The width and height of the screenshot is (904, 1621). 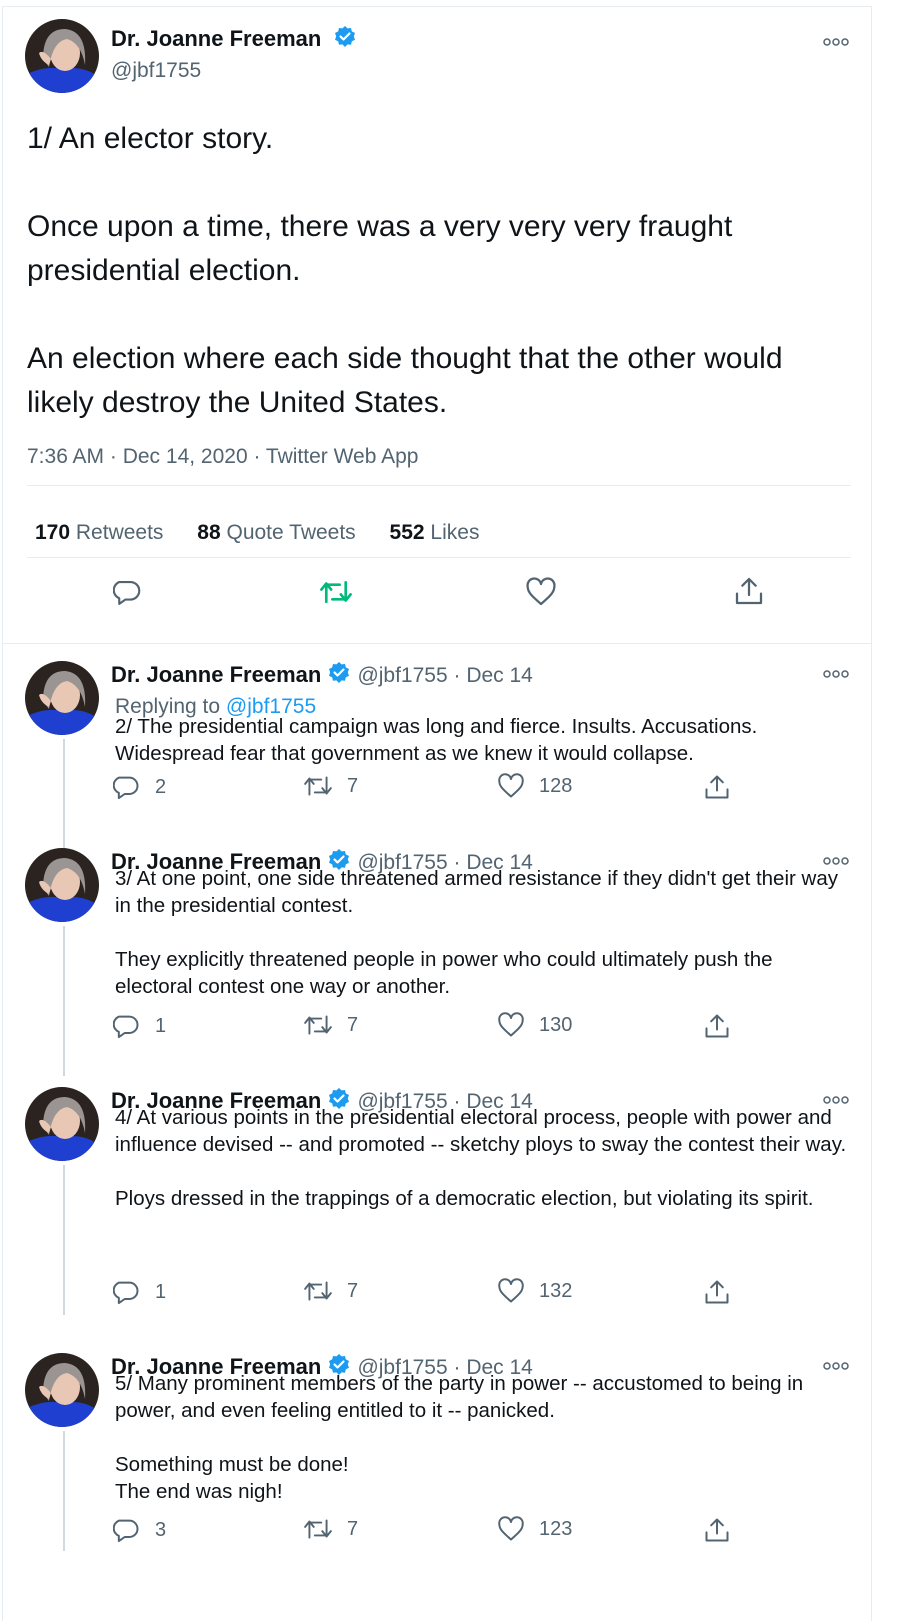 What do you see at coordinates (150, 138) in the screenshot?
I see `tweet-paragraph: 1/ An elector story.` at bounding box center [150, 138].